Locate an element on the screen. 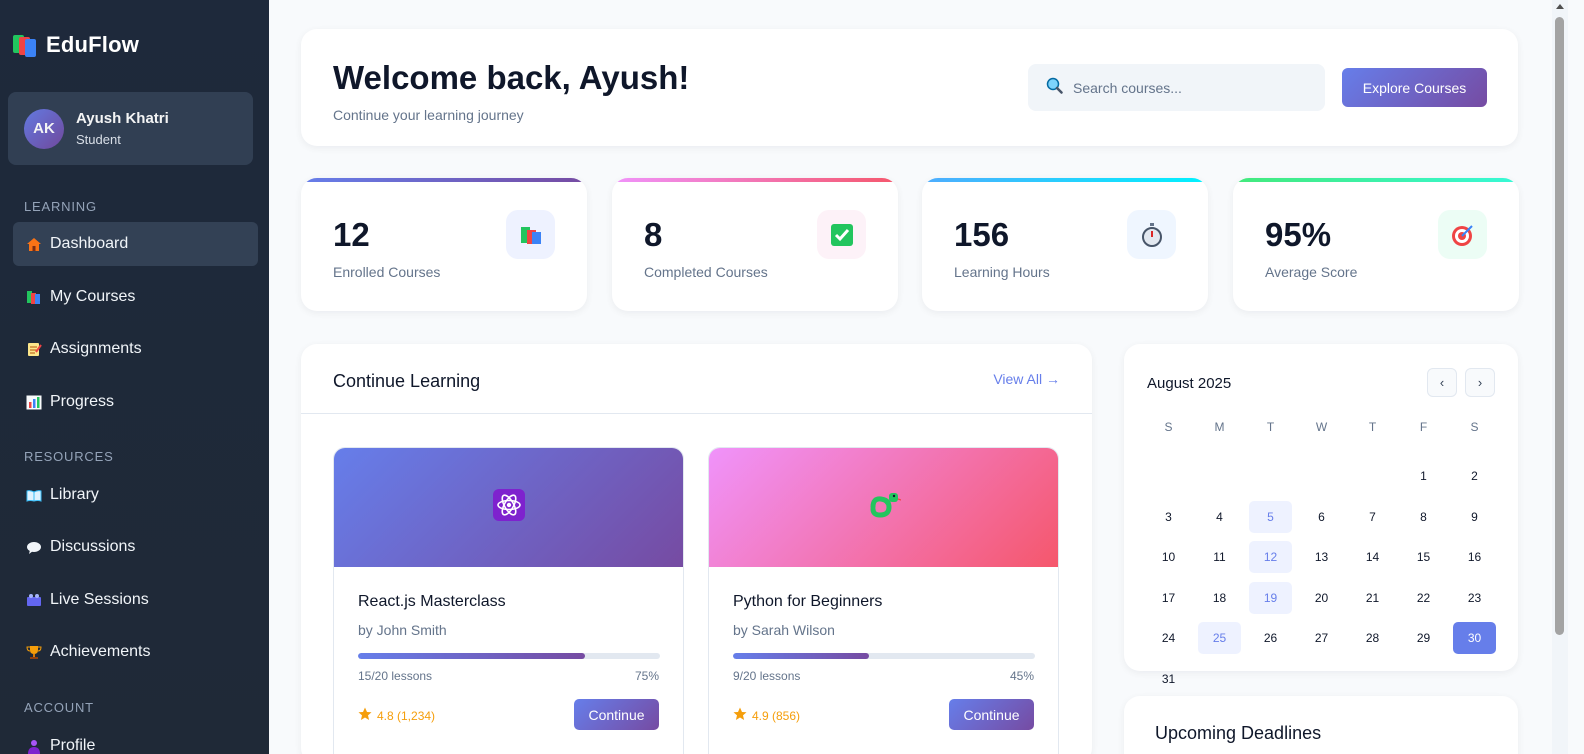  calendar-day: 10 is located at coordinates (1168, 557).